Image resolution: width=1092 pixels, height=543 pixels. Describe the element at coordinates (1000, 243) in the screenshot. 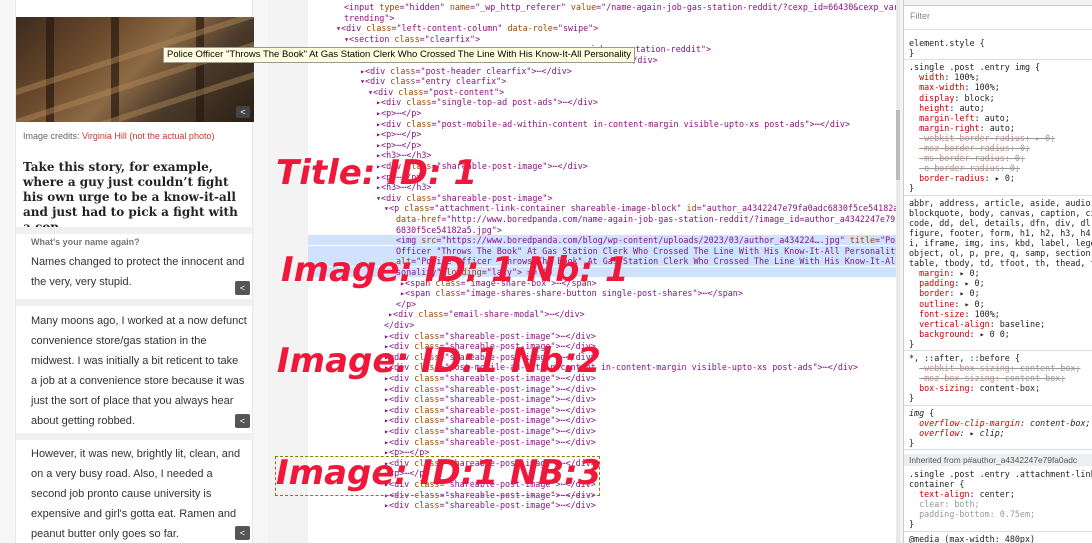

I see `css-rule-line: i, iframe, img, ins, kbd, label, legend,` at that location.